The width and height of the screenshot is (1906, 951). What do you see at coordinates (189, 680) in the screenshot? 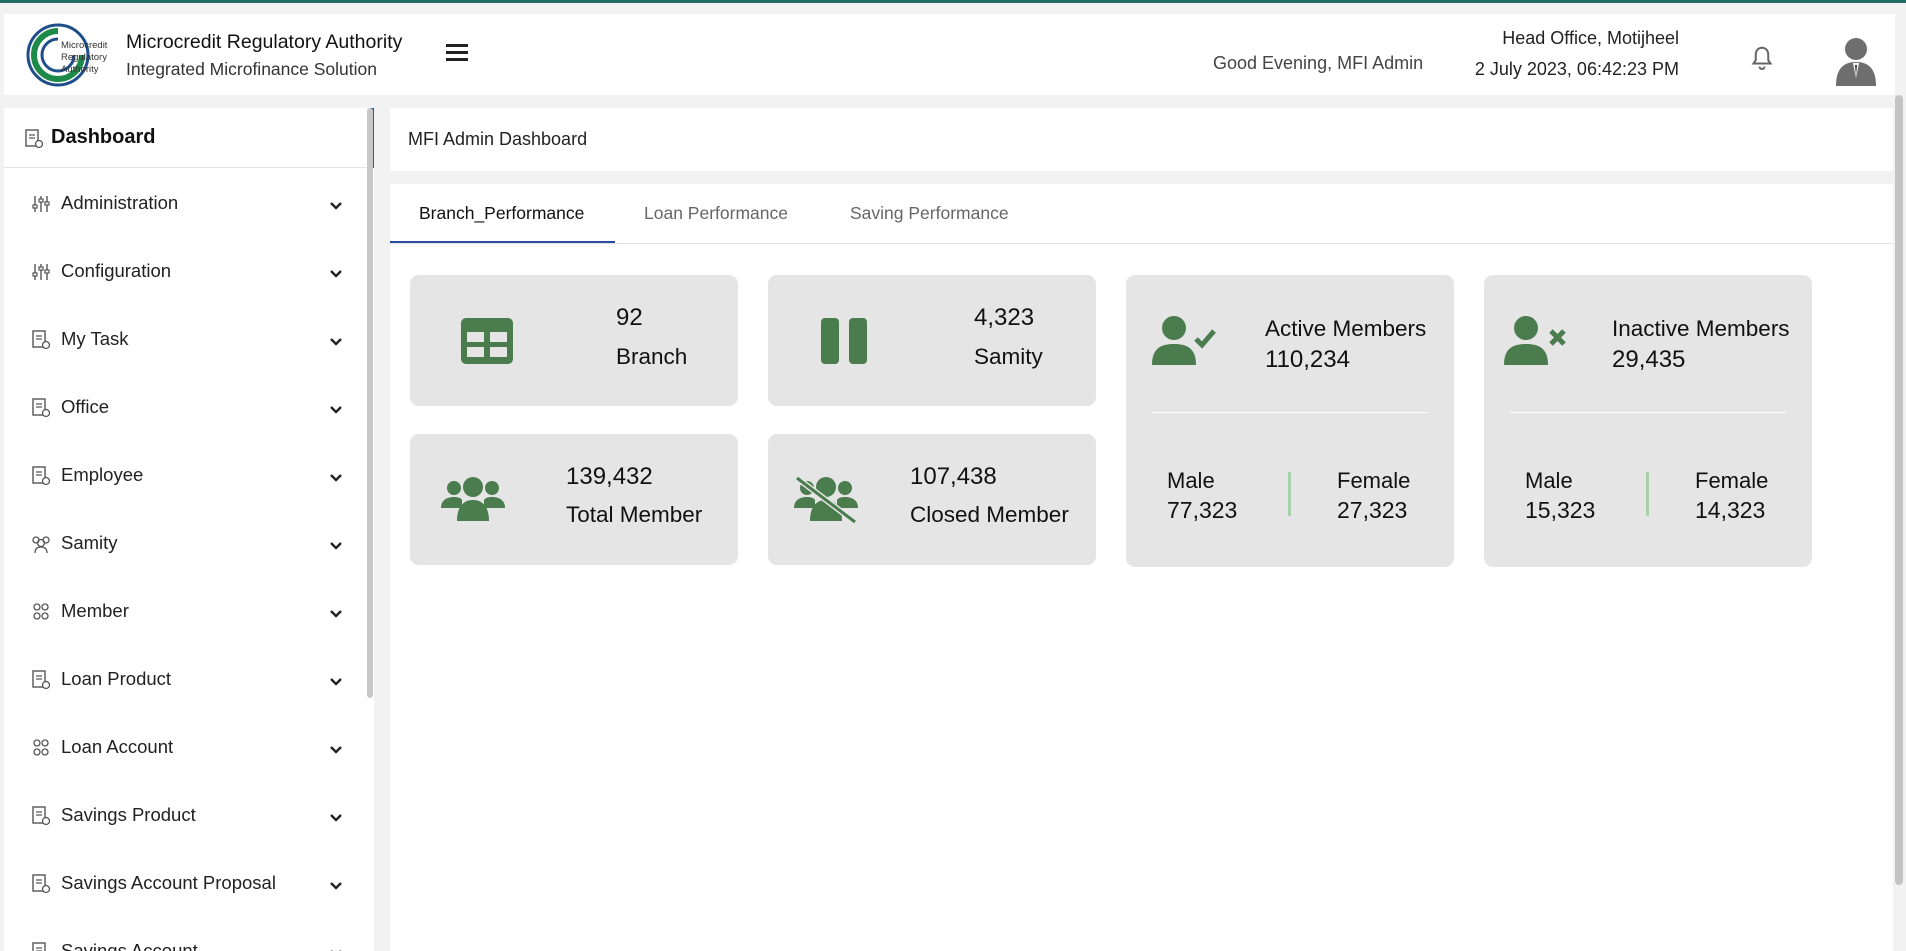
I see `sidebar-item-loan-product: Loan Product` at bounding box center [189, 680].